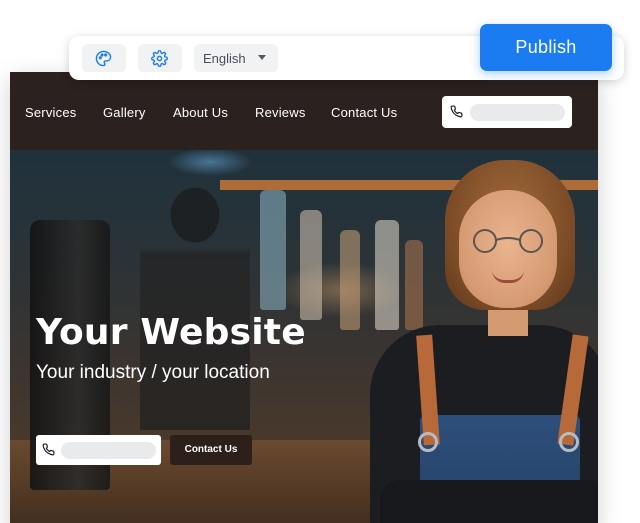  What do you see at coordinates (153, 372) in the screenshot?
I see `hero-subtitle: Your industry / your location` at bounding box center [153, 372].